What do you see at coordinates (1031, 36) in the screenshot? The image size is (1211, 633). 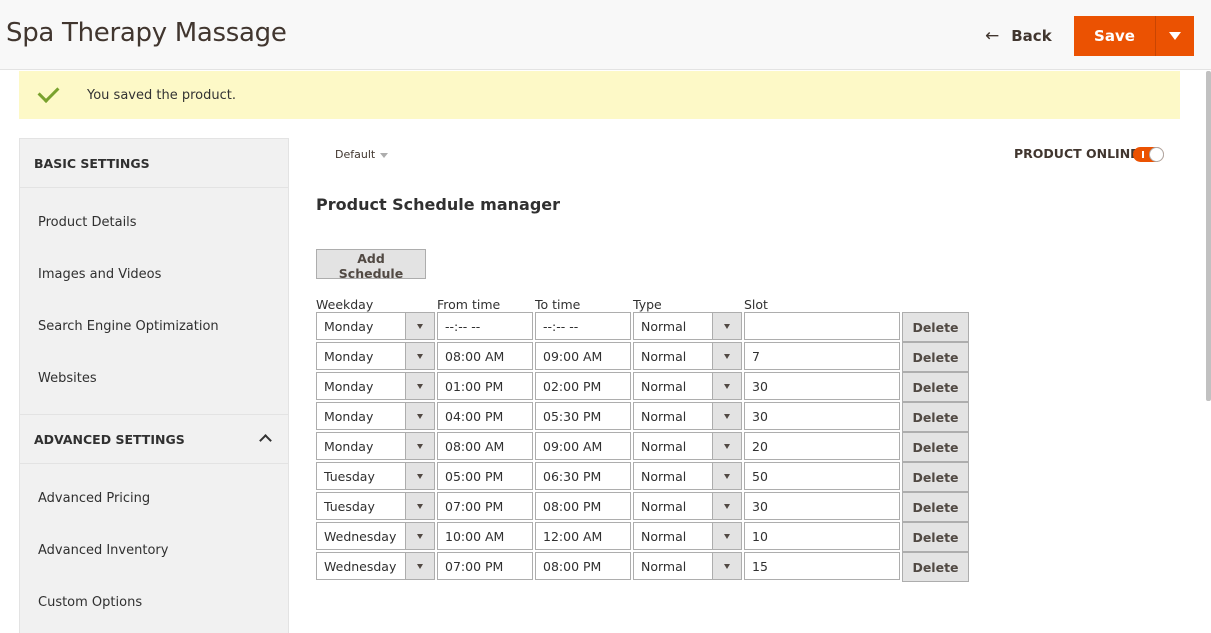 I see `back-label: Back` at bounding box center [1031, 36].